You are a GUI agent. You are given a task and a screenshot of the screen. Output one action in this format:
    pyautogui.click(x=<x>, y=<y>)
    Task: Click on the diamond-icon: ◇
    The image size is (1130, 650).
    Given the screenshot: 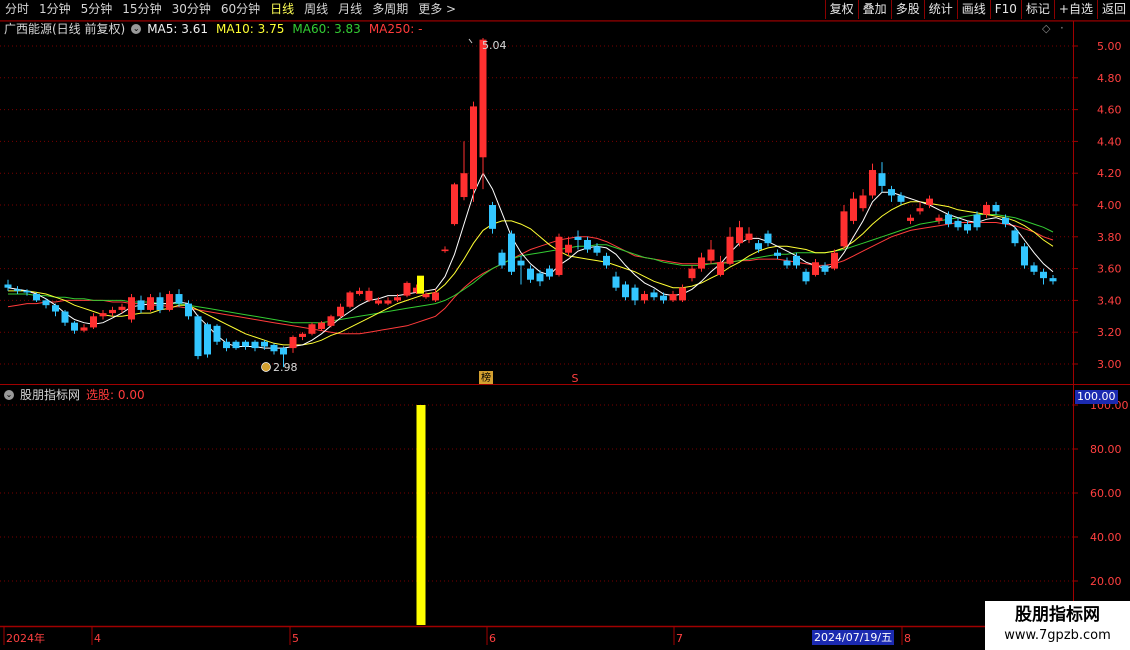 What is the action you would take?
    pyautogui.click(x=1046, y=28)
    